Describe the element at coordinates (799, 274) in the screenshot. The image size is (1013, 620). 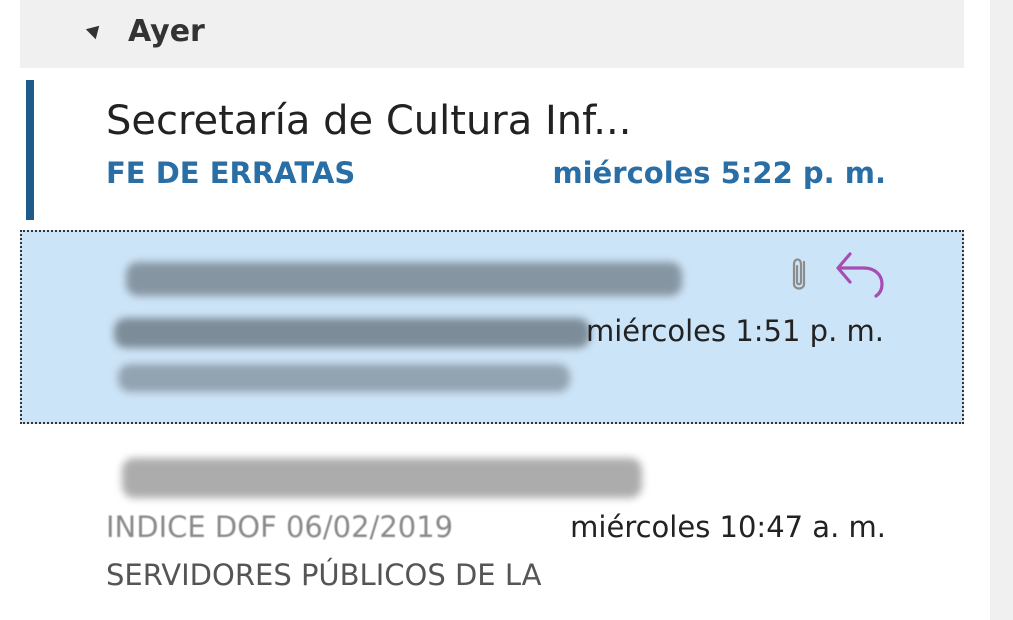
I see `paperclip-icon` at that location.